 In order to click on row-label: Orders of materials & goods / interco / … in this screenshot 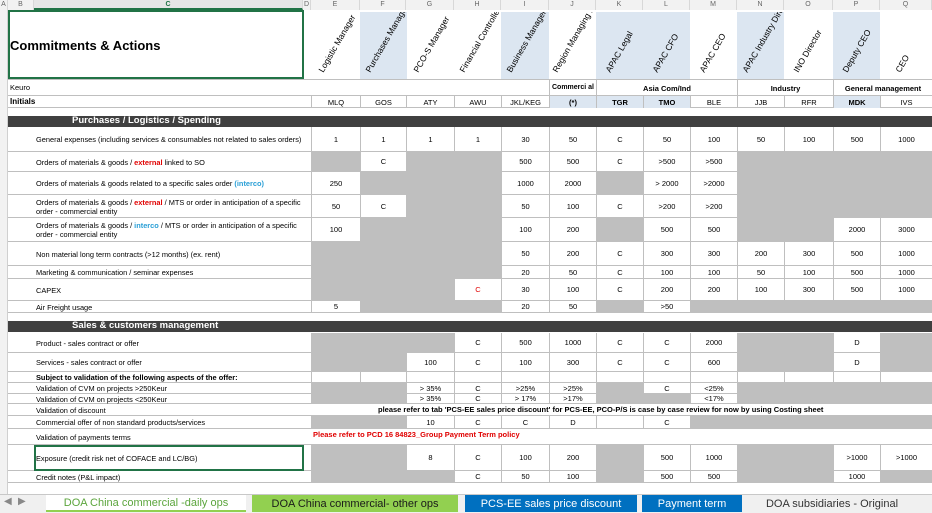, I will do `click(169, 230)`.